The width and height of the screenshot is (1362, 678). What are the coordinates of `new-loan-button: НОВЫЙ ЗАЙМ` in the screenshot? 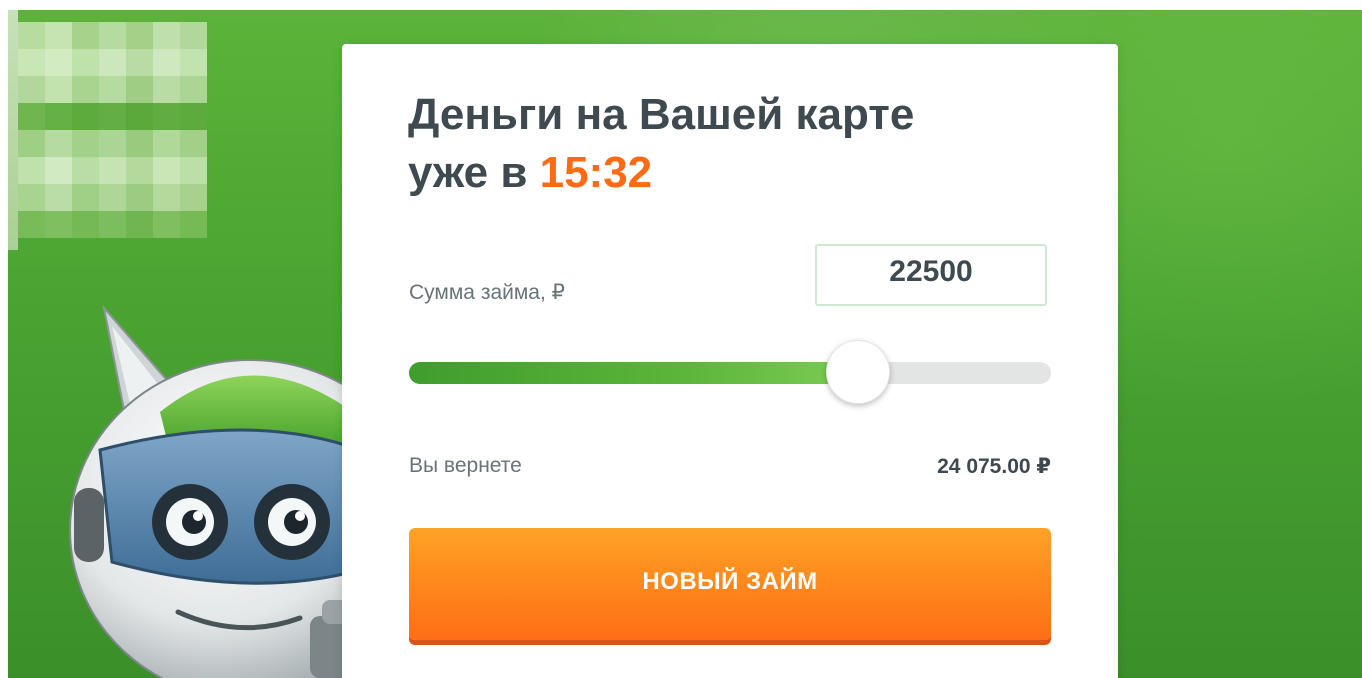 It's located at (730, 584).